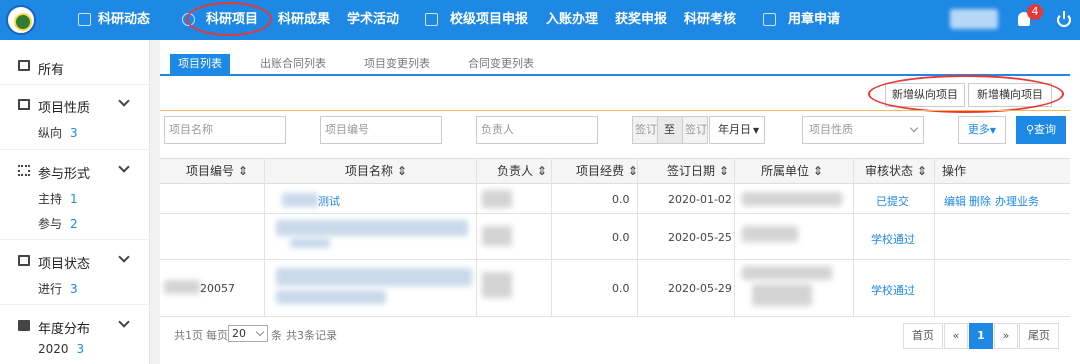  What do you see at coordinates (217, 171) in the screenshot?
I see `column-header-number: 项目编号 ⇕` at bounding box center [217, 171].